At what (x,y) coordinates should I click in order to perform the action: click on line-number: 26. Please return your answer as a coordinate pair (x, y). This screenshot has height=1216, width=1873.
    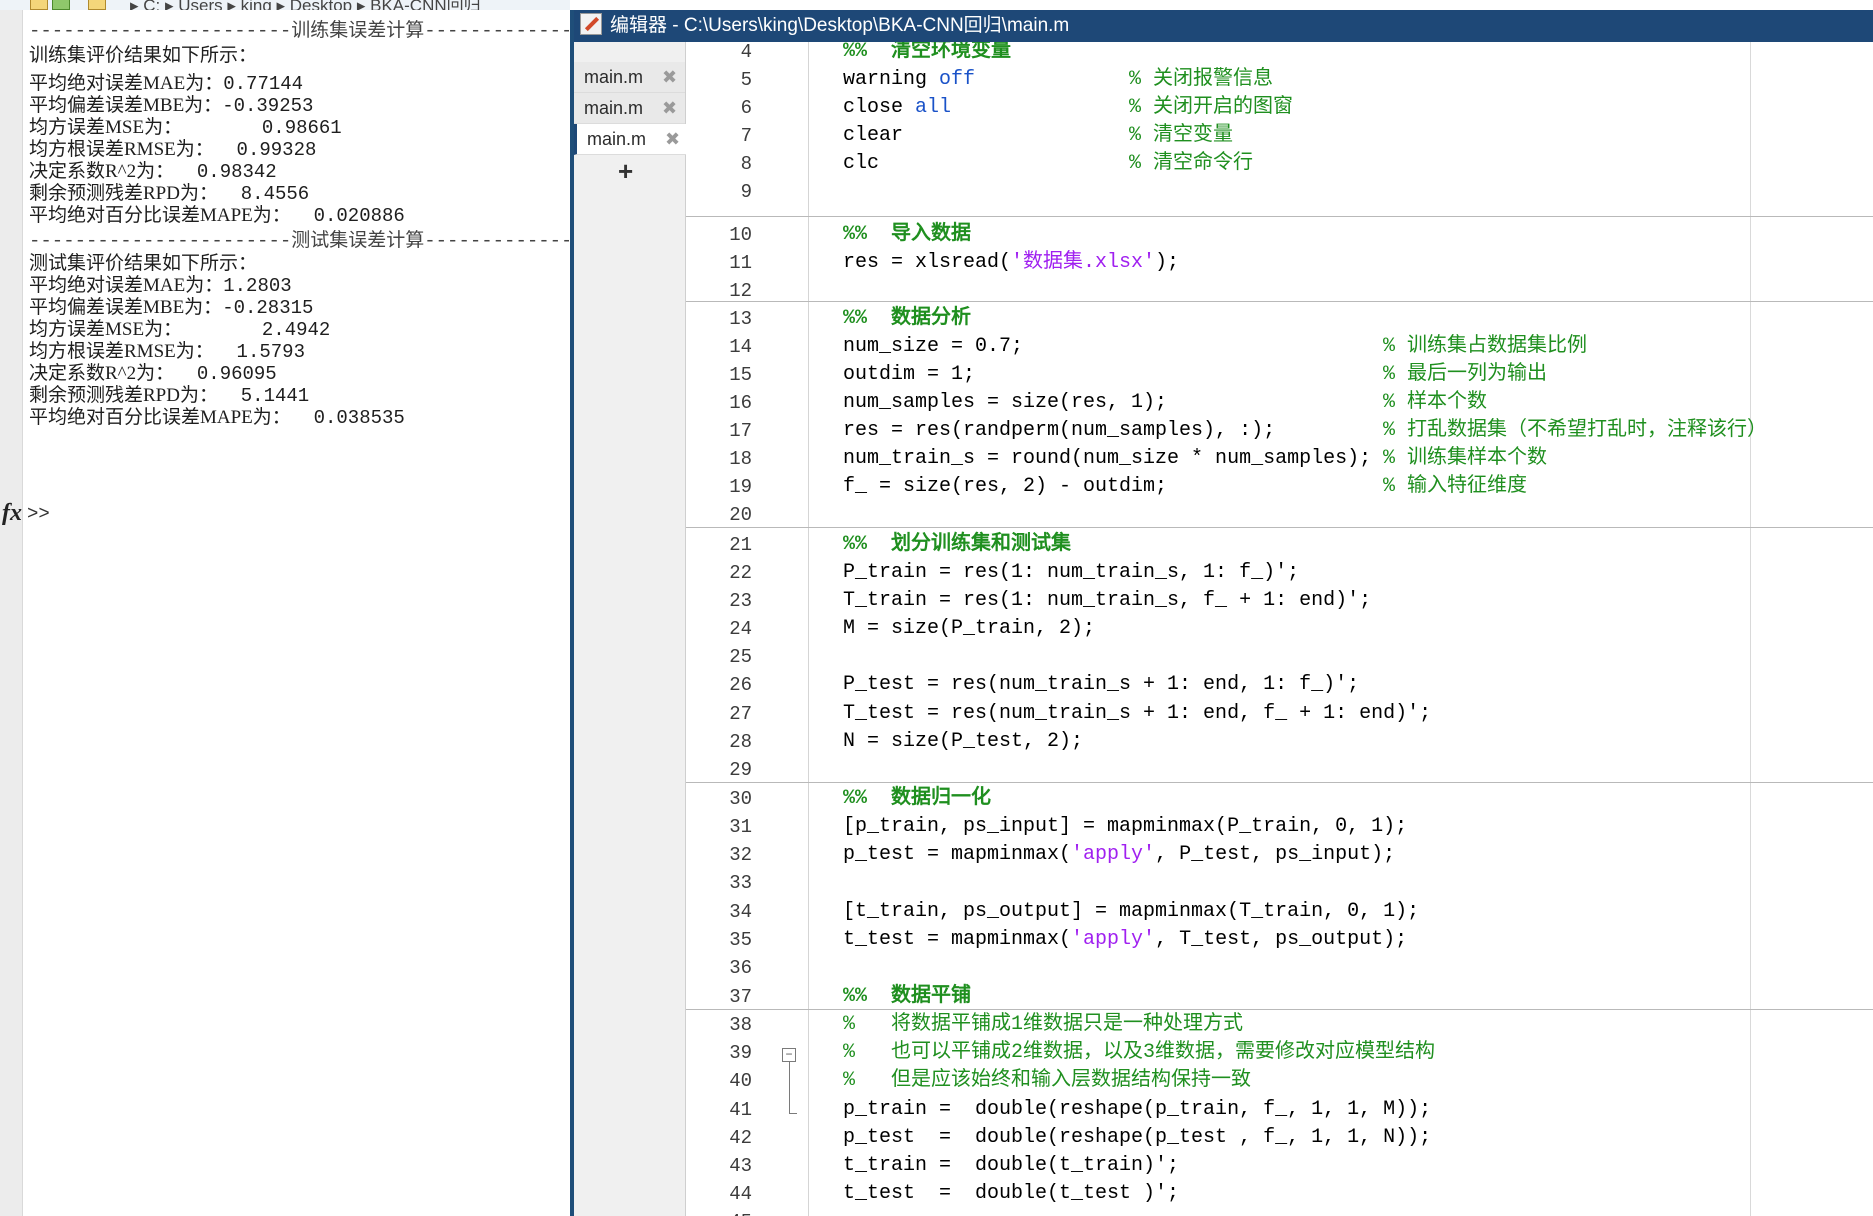
    Looking at the image, I should click on (740, 685).